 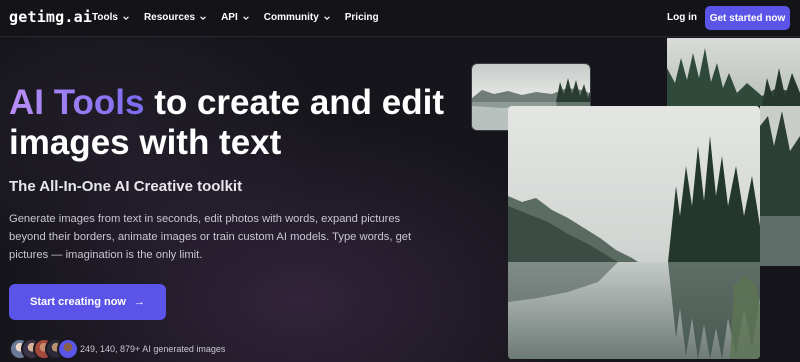 What do you see at coordinates (780, 186) in the screenshot?
I see `gallery-image-edge` at bounding box center [780, 186].